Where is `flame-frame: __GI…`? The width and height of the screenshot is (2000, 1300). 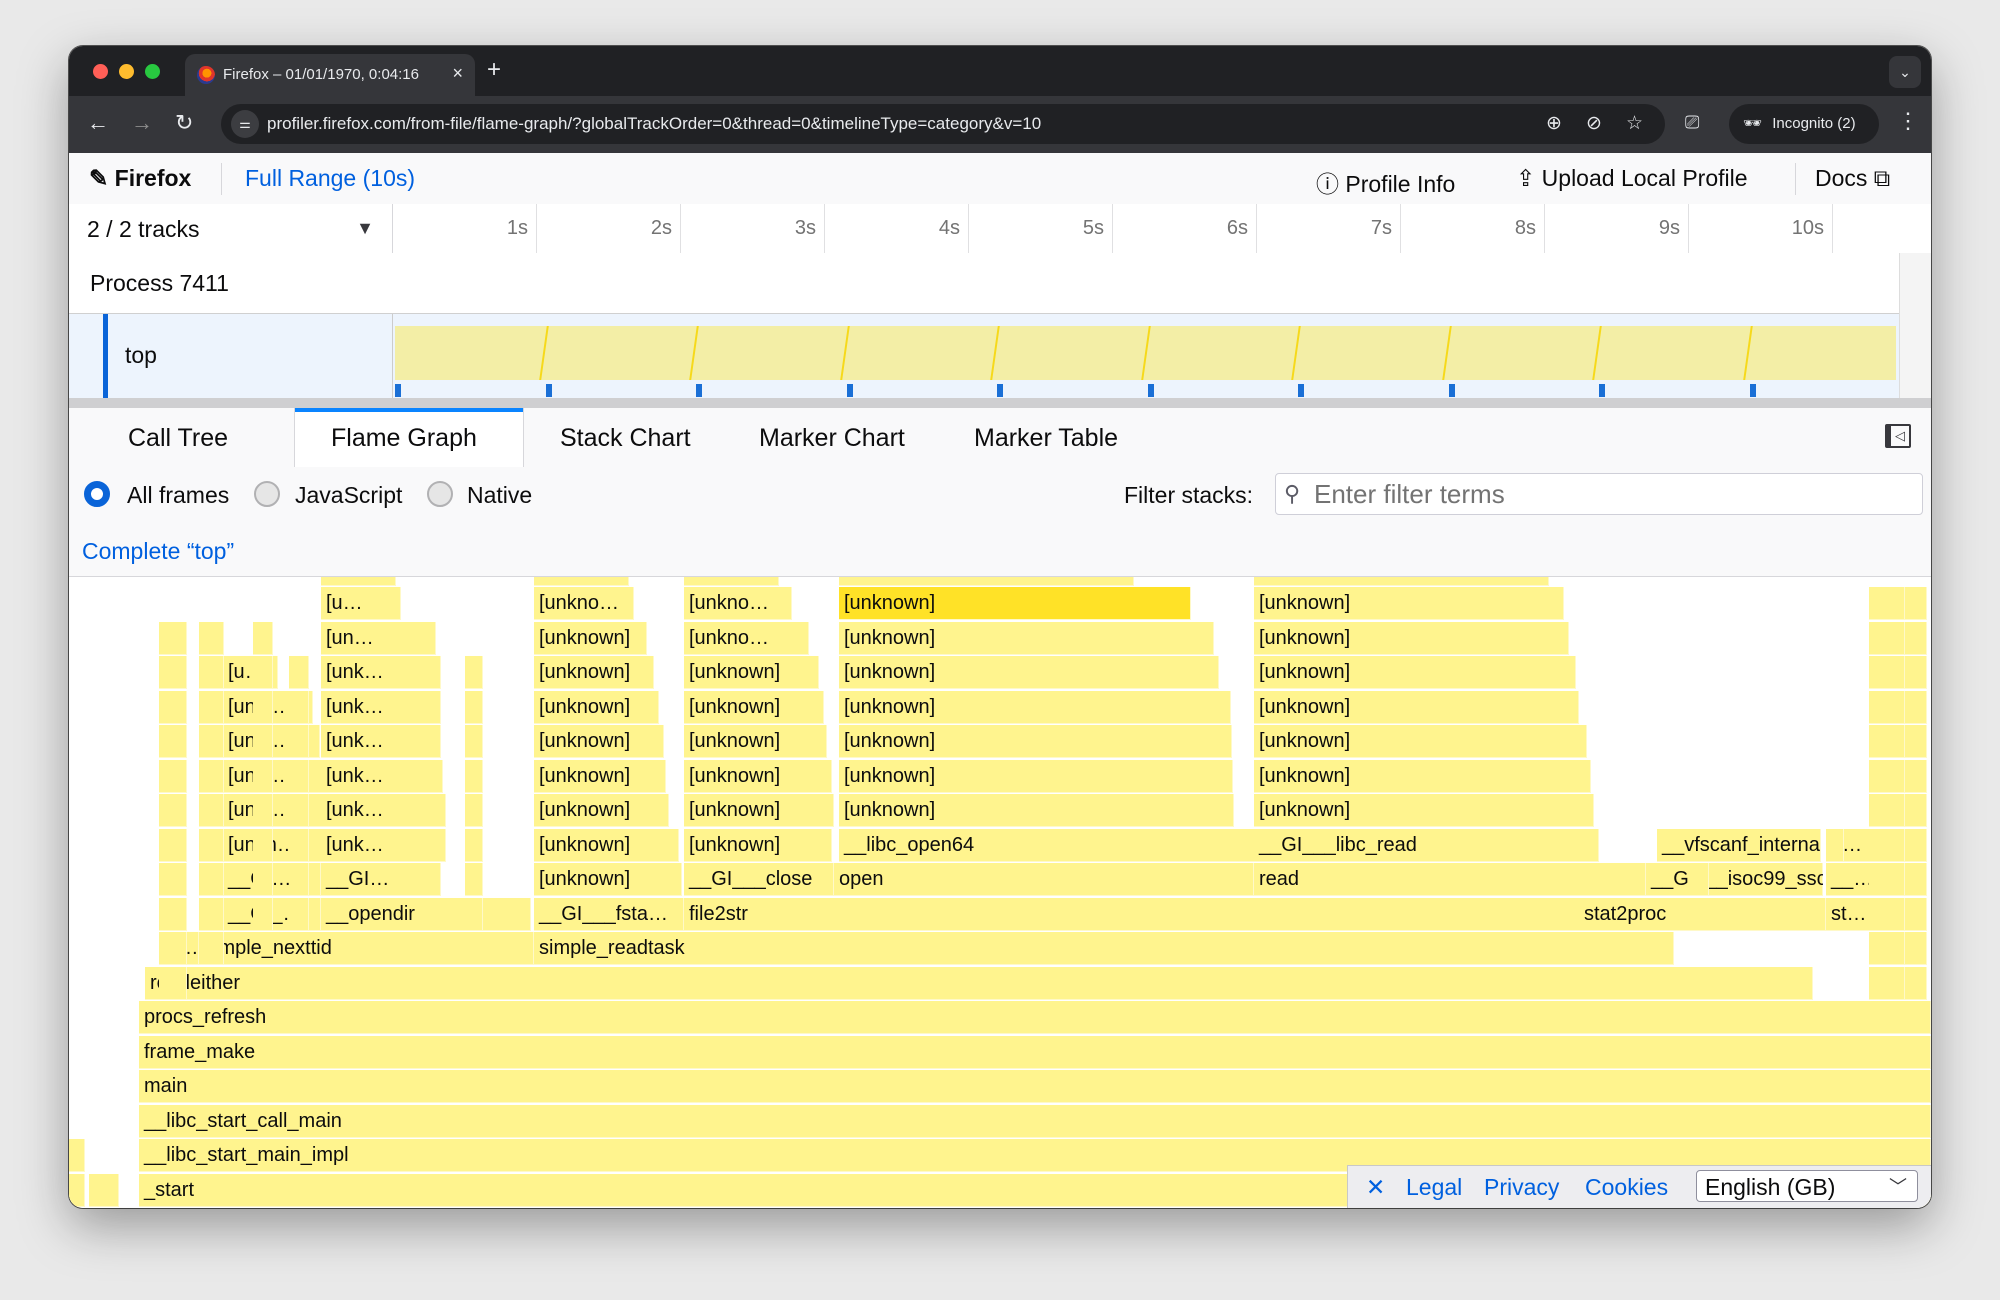 flame-frame: __GI… is located at coordinates (381, 879).